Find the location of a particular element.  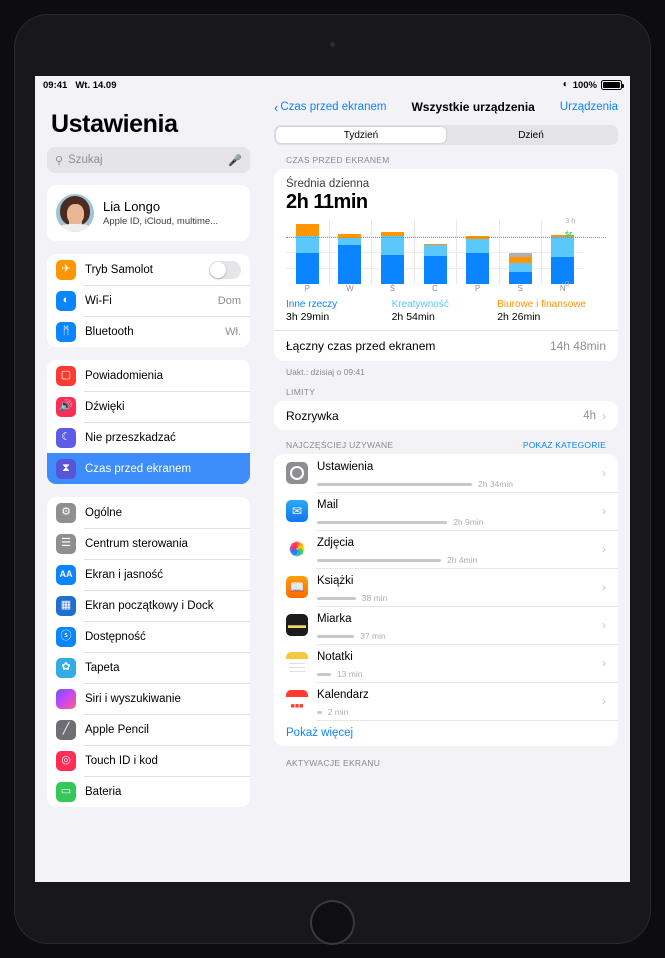

total-screen-time-row: Łączny czas przed ekranem 14h 48min is located at coordinates (446, 345).